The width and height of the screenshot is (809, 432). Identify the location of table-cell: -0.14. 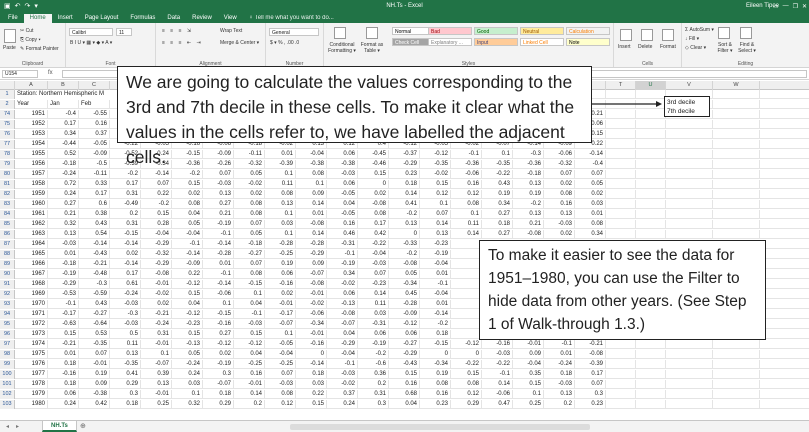
(218, 284).